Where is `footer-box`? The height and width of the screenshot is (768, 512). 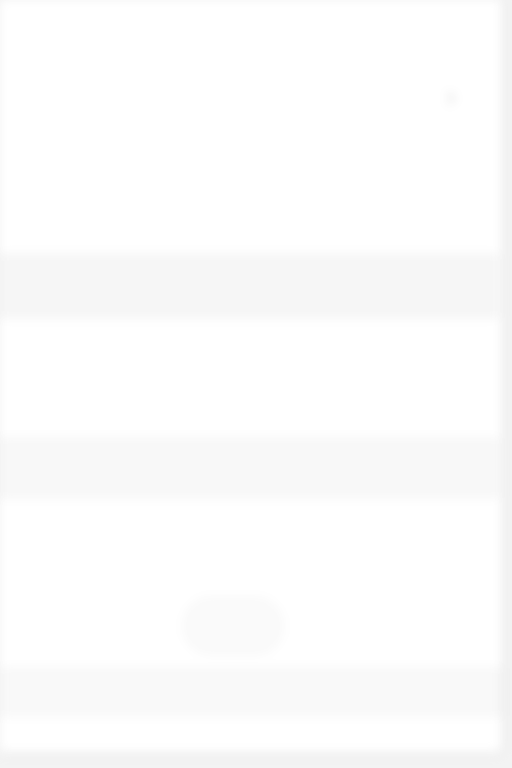 footer-box is located at coordinates (251, 692).